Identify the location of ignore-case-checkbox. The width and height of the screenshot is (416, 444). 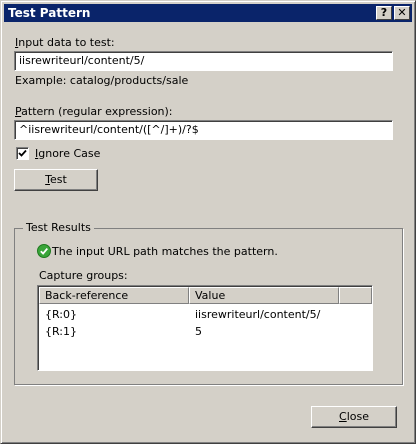
(22, 153).